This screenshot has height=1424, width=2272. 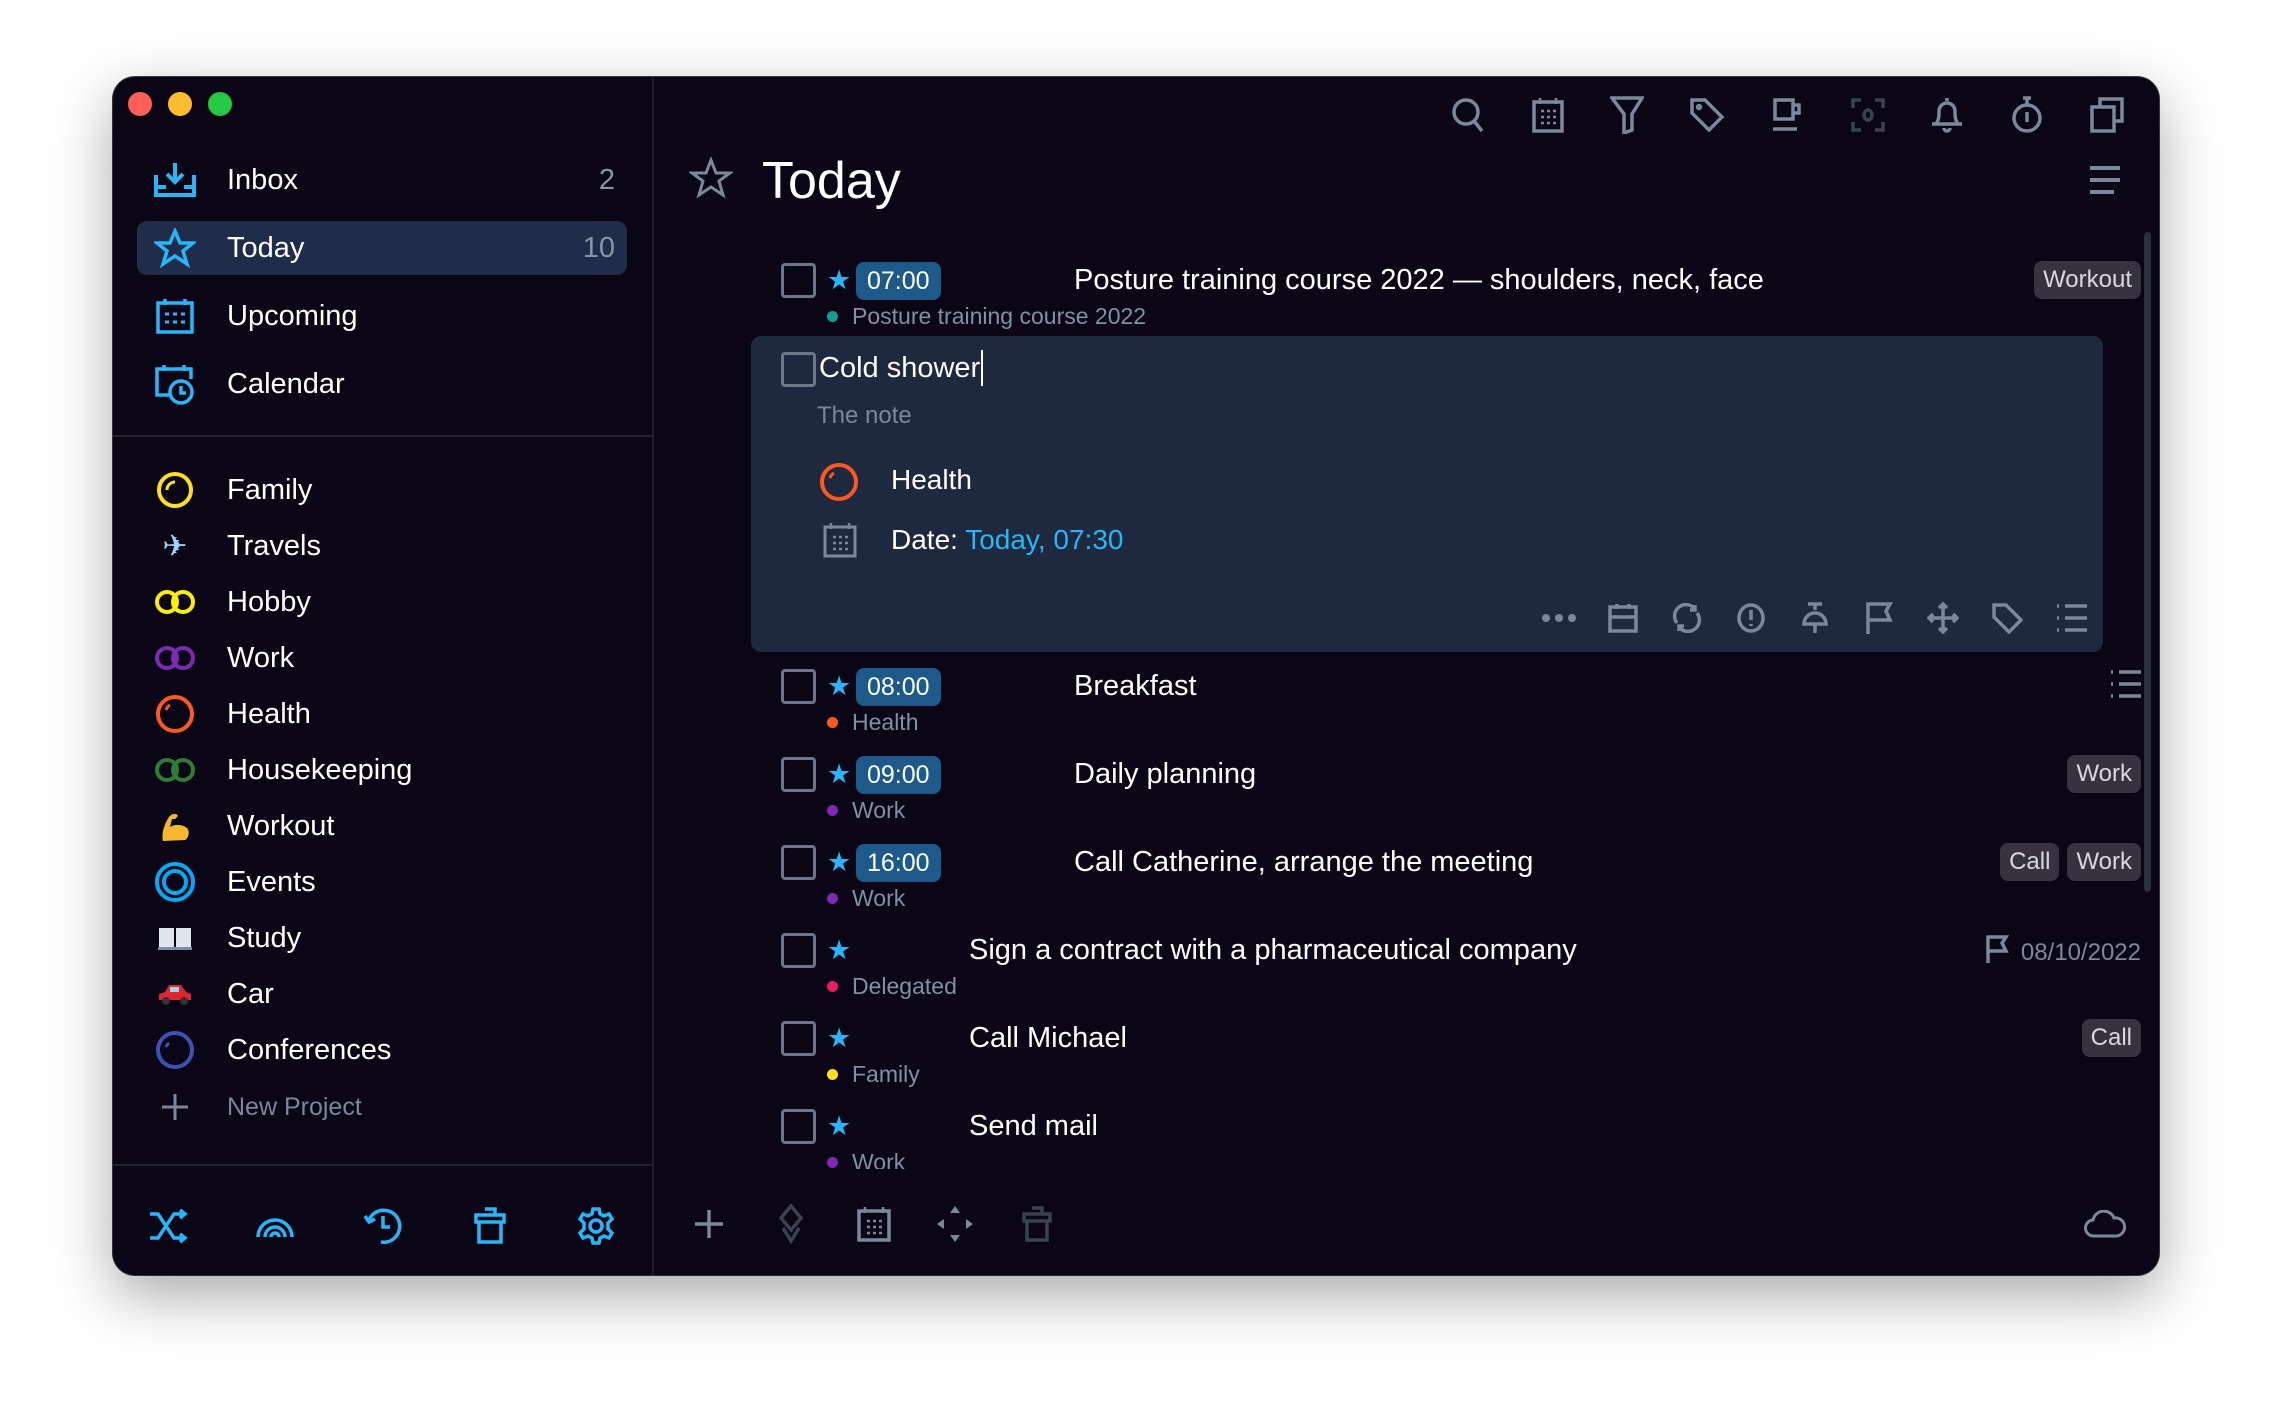 I want to click on car-icon, so click(x=175, y=994).